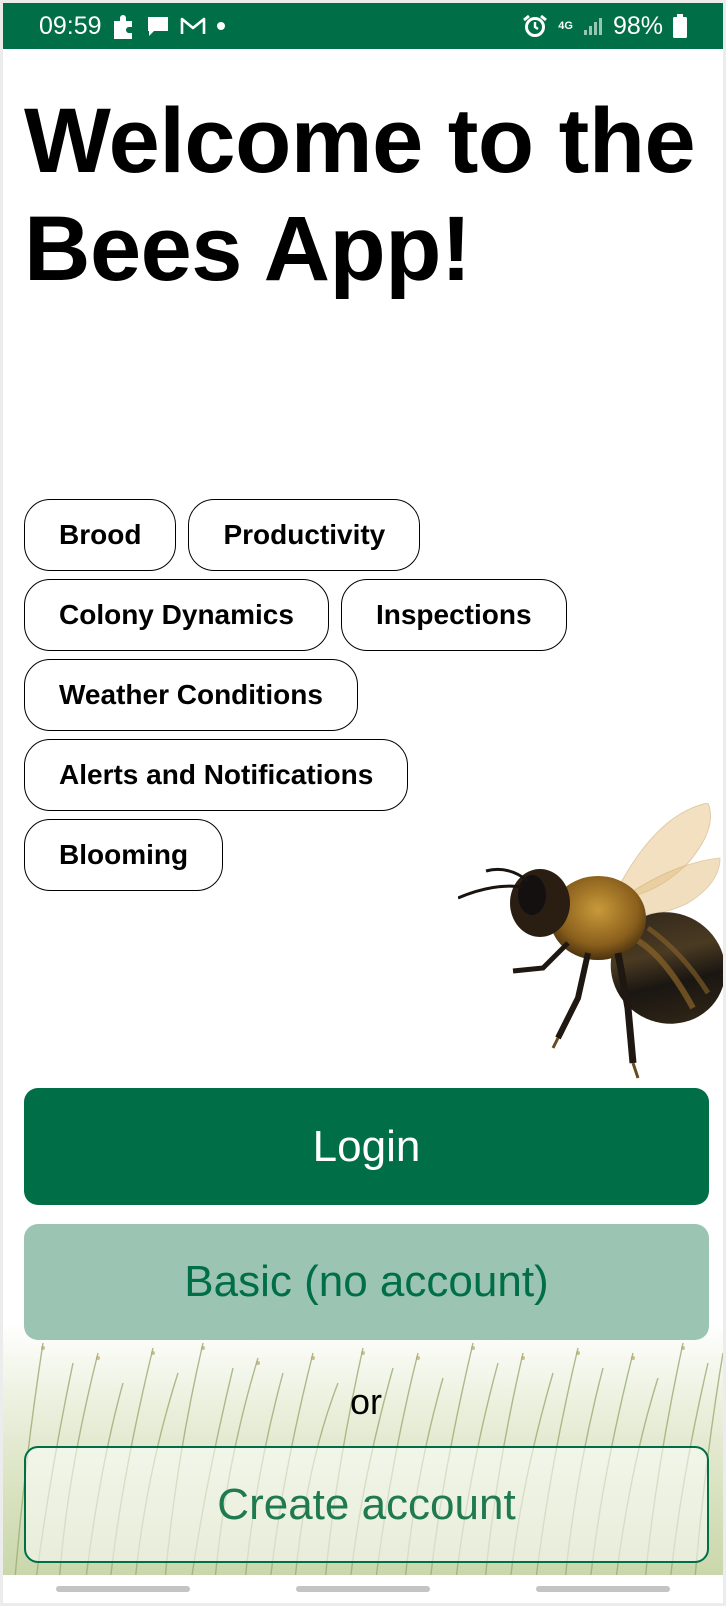 The image size is (726, 1606). I want to click on nav-recent-apps, so click(123, 1589).